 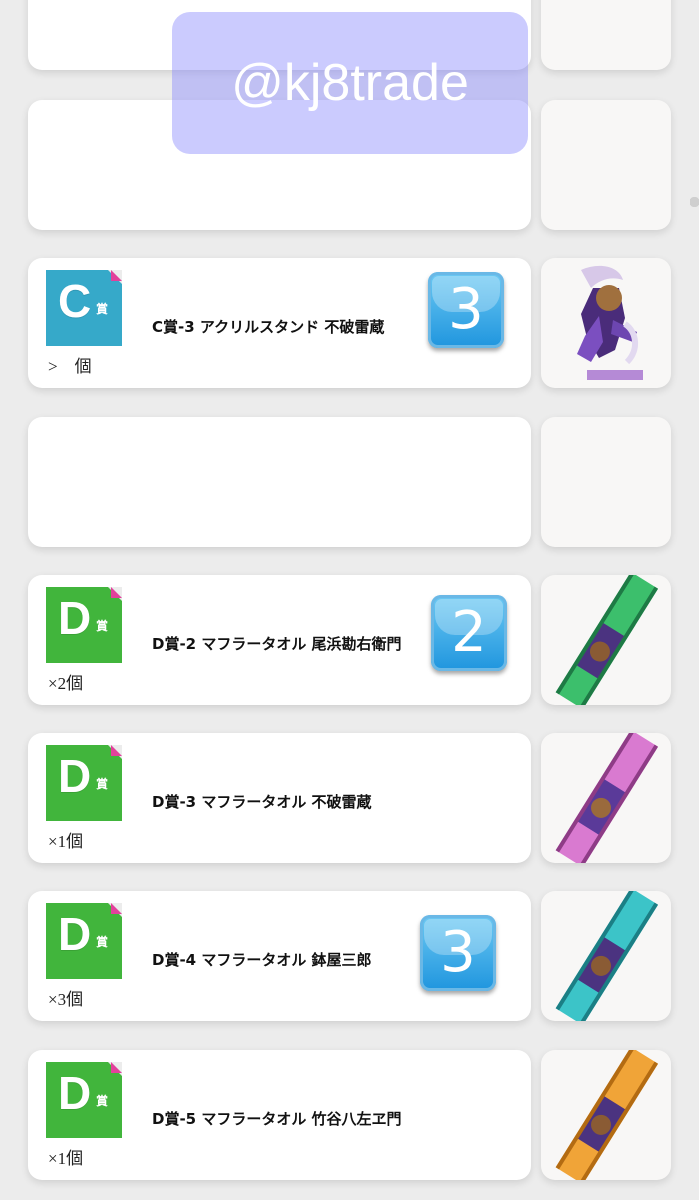 What do you see at coordinates (694, 202) in the screenshot?
I see `scroll-indicator` at bounding box center [694, 202].